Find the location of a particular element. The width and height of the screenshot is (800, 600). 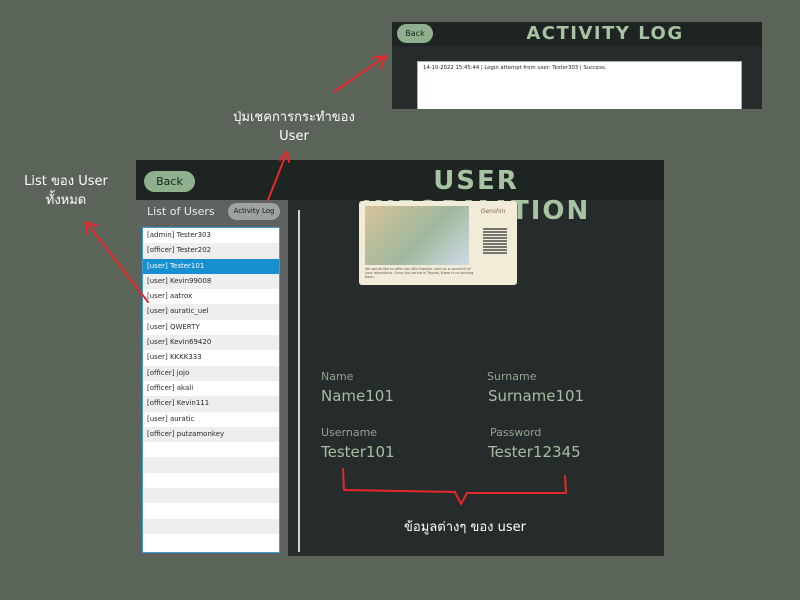

user-list-title: List of Users is located at coordinates (181, 211).